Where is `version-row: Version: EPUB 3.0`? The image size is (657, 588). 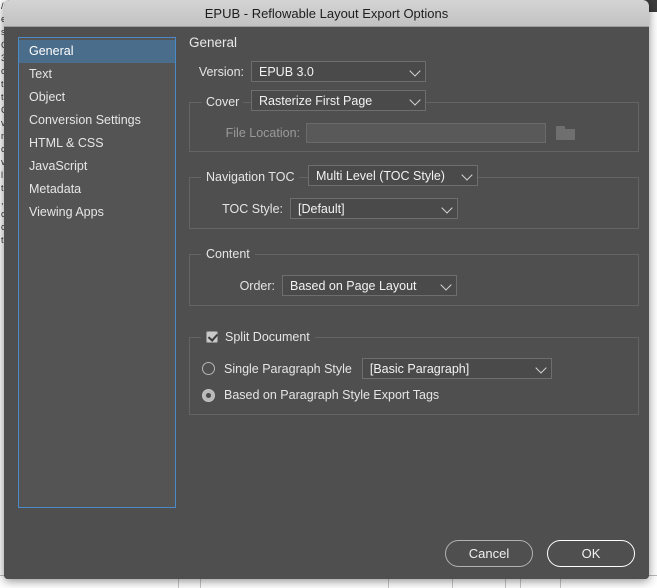
version-row: Version: EPUB 3.0 is located at coordinates (307, 71).